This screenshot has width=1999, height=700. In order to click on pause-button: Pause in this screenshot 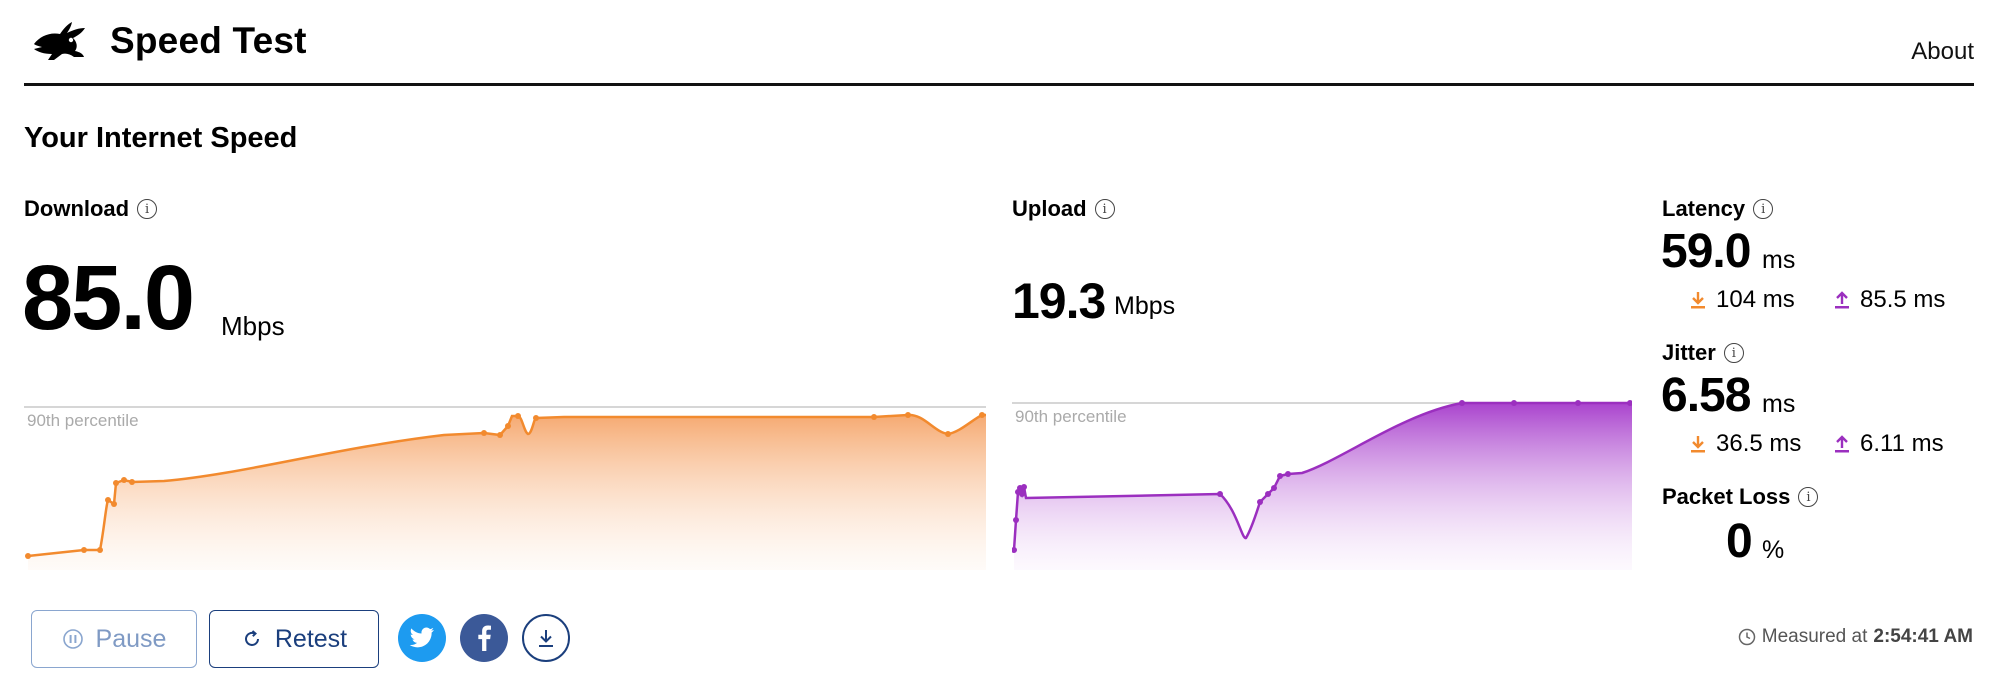, I will do `click(114, 639)`.